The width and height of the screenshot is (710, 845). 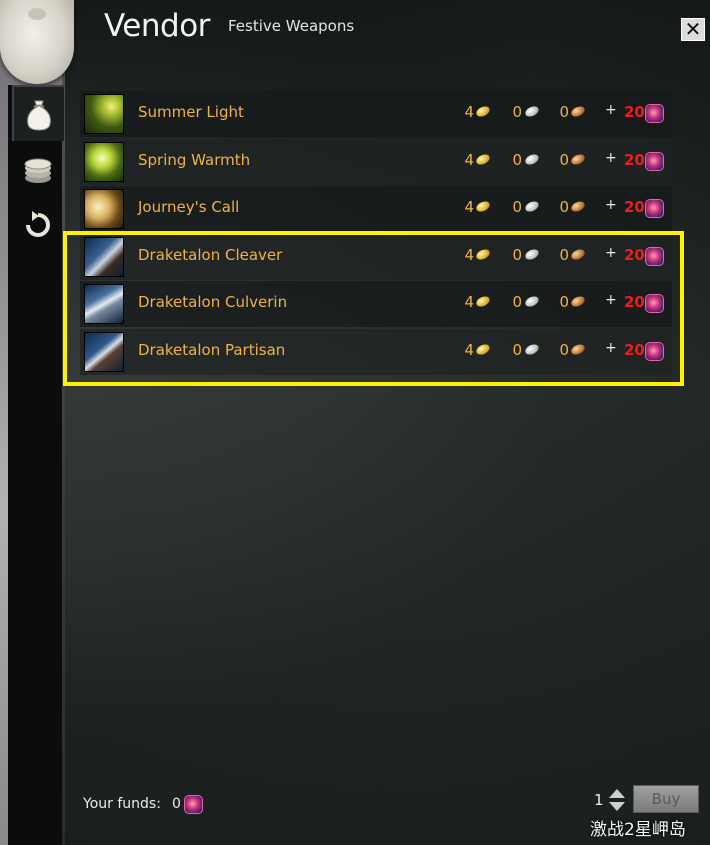 What do you see at coordinates (39, 115) in the screenshot?
I see `sack-icon` at bounding box center [39, 115].